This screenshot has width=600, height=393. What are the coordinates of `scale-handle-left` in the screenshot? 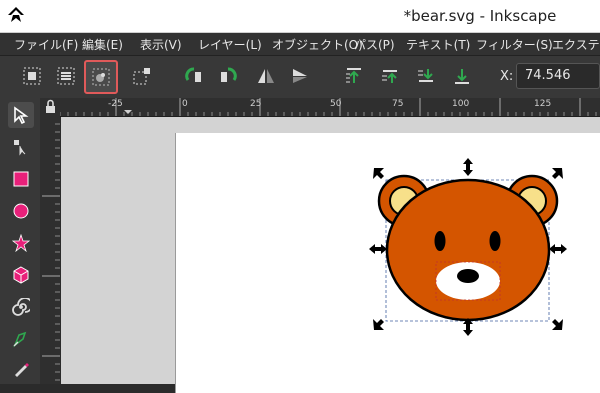 It's located at (378, 249).